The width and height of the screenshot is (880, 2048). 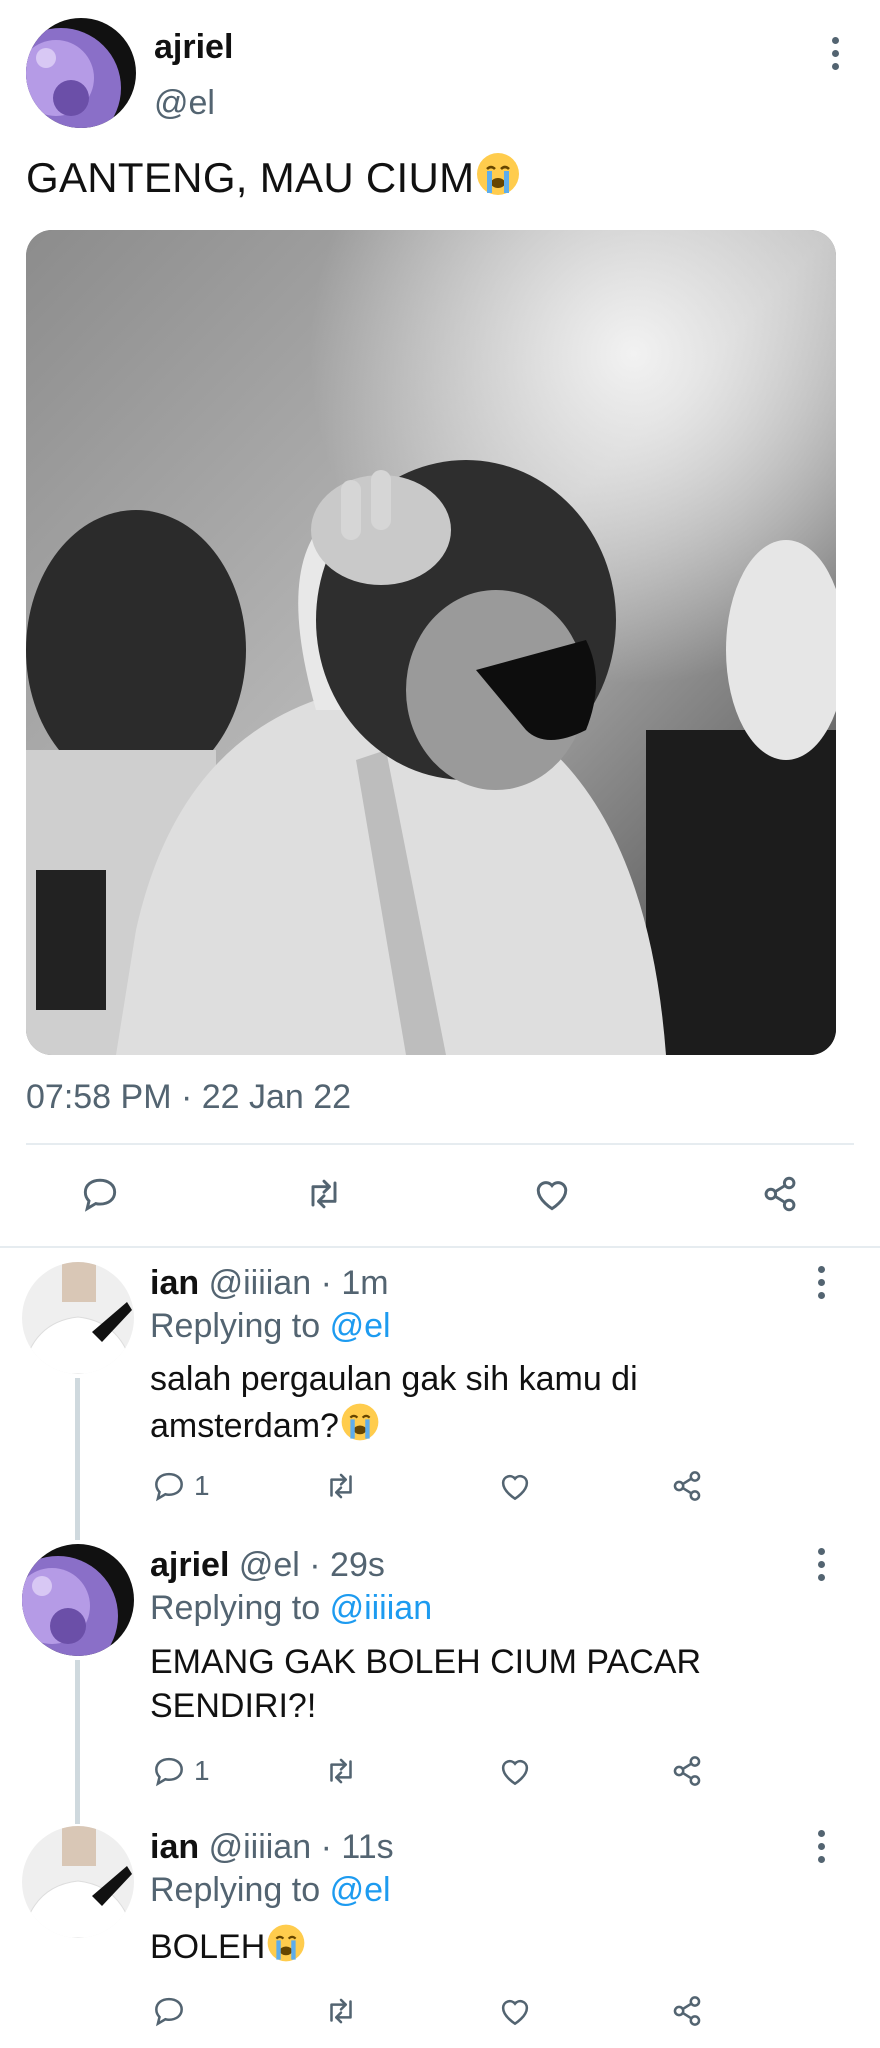 I want to click on tweet-text-content: GANTENG, MAU CIUM, so click(x=250, y=177).